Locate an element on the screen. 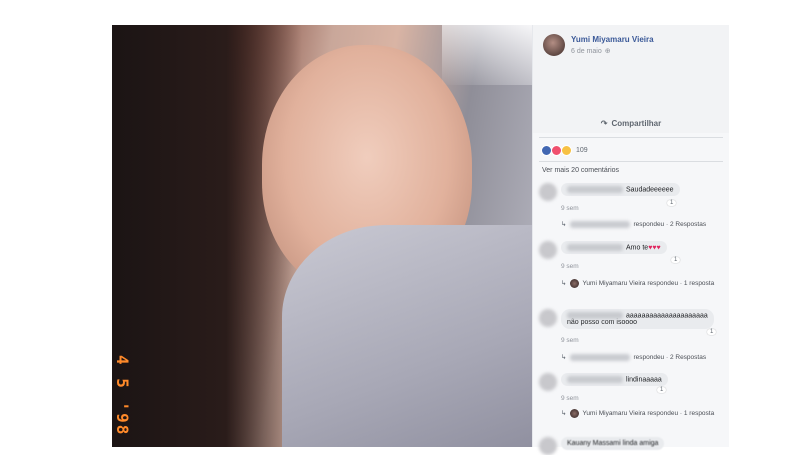  hearts-emoji: ♥♥♥ is located at coordinates (654, 248).